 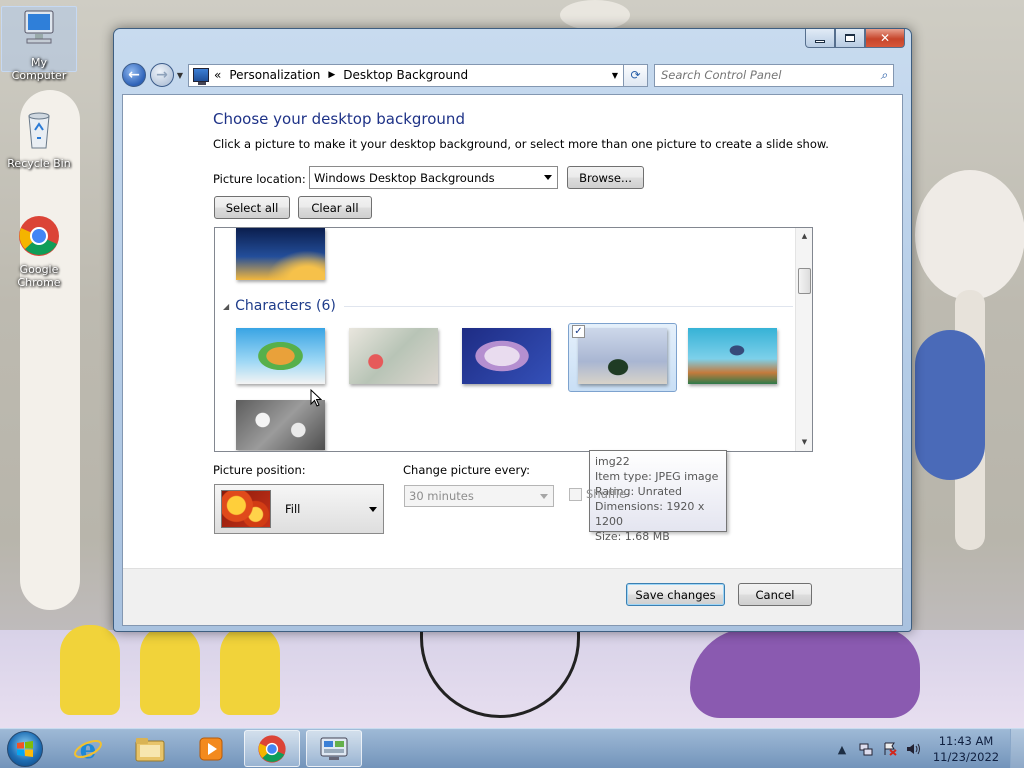 I want to click on recent-pages-dropdown: ▼, so click(x=180, y=75).